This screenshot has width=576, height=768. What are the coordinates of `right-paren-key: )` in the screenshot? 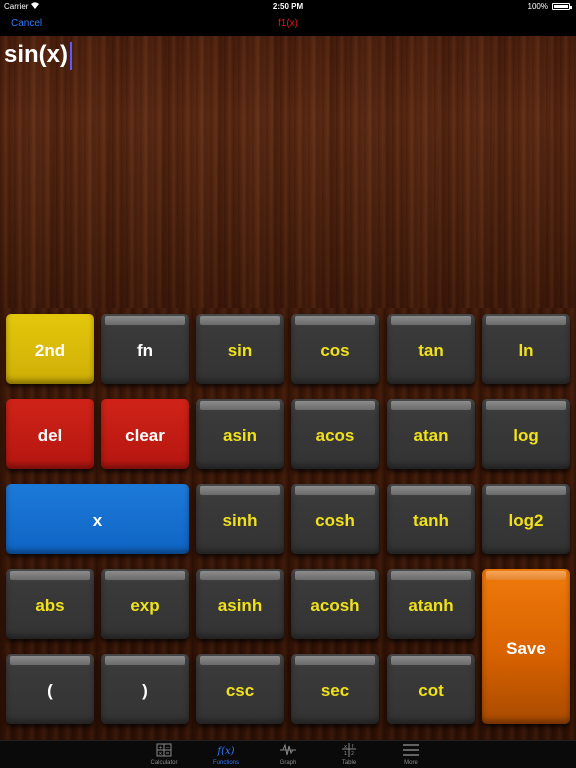 It's located at (145, 689).